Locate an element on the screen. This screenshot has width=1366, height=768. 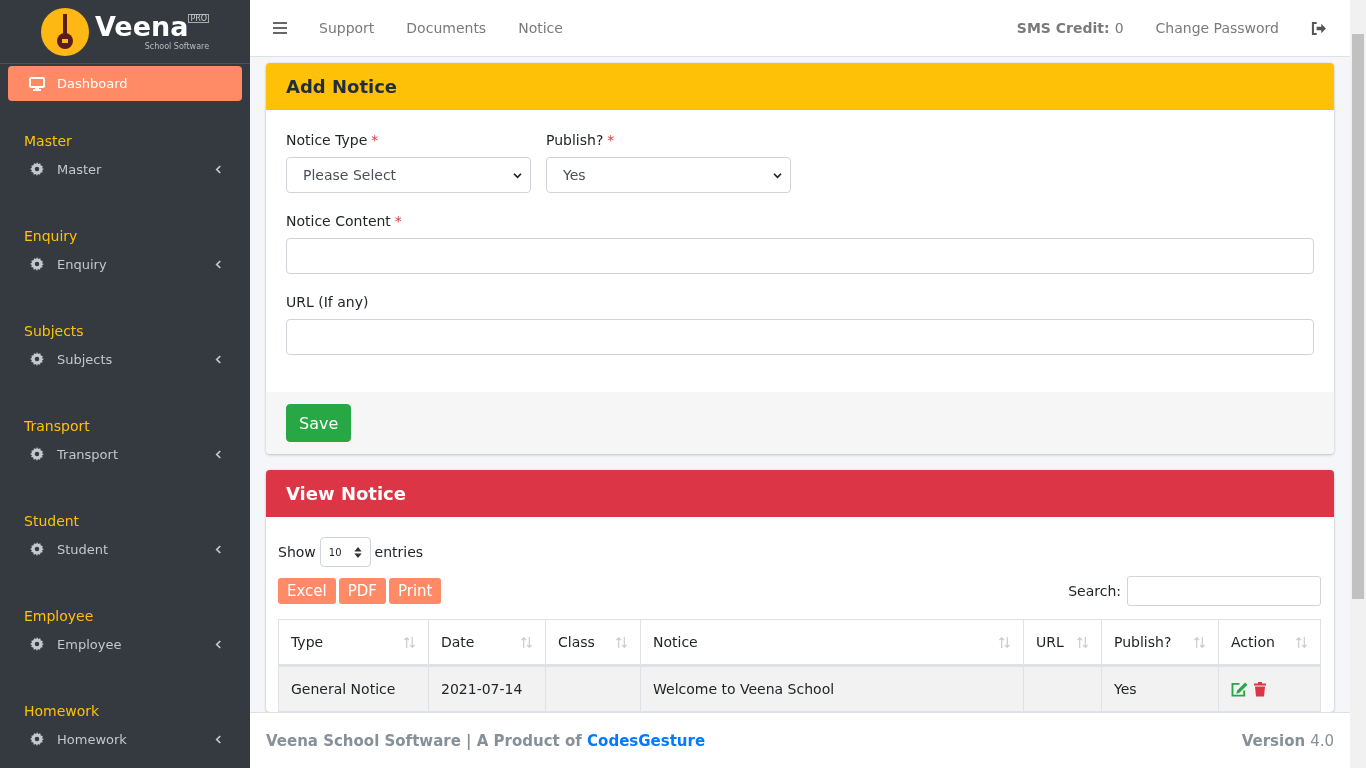
veena-logo-icon is located at coordinates (64, 31).